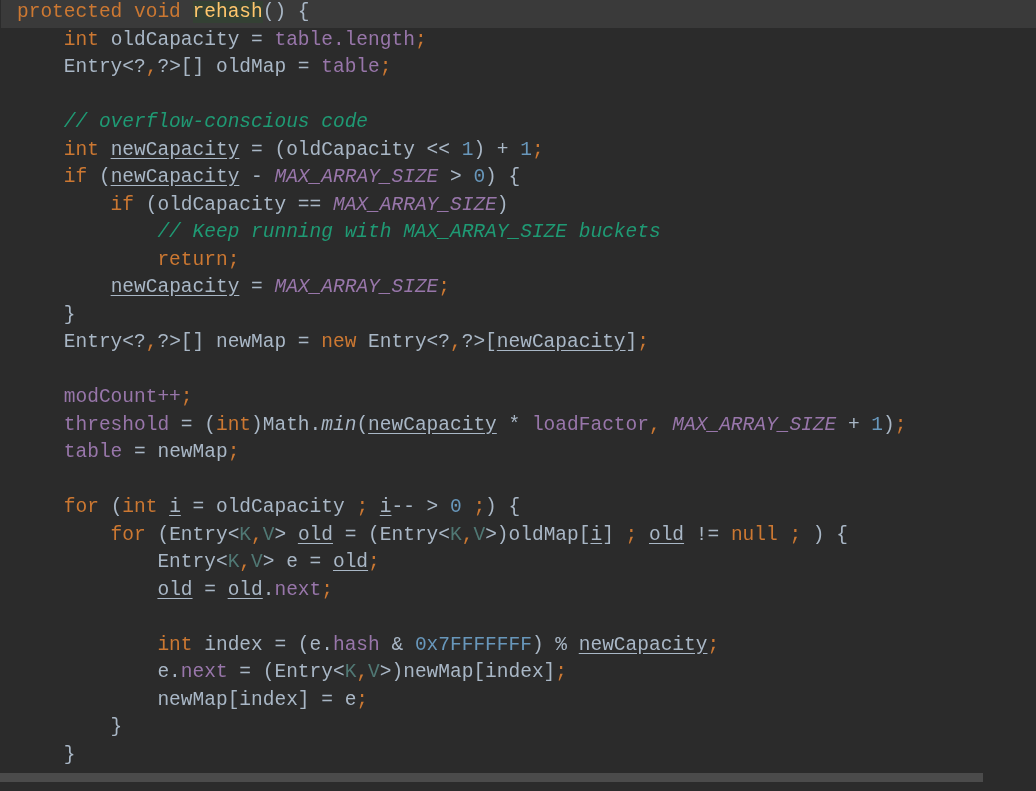 This screenshot has width=1036, height=791. What do you see at coordinates (303, 150) in the screenshot?
I see `code-line: int newCapacity = (oldCapacity << 1) + 1;` at bounding box center [303, 150].